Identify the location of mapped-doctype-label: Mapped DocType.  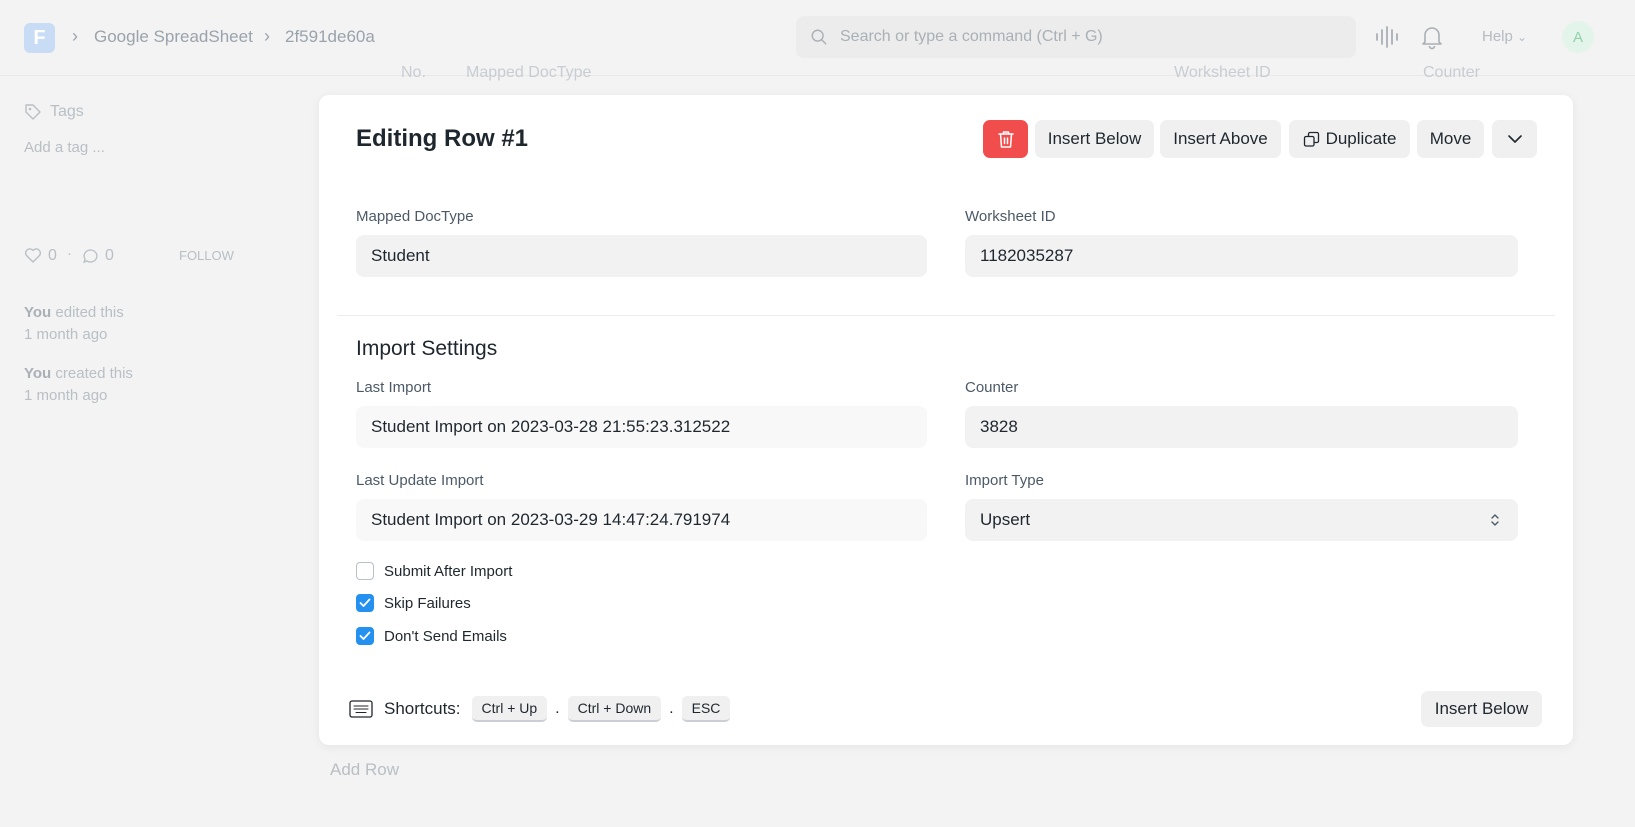
(415, 216).